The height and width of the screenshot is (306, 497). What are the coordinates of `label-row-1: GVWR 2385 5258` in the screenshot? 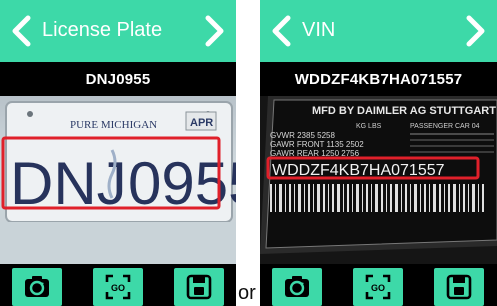 It's located at (302, 135).